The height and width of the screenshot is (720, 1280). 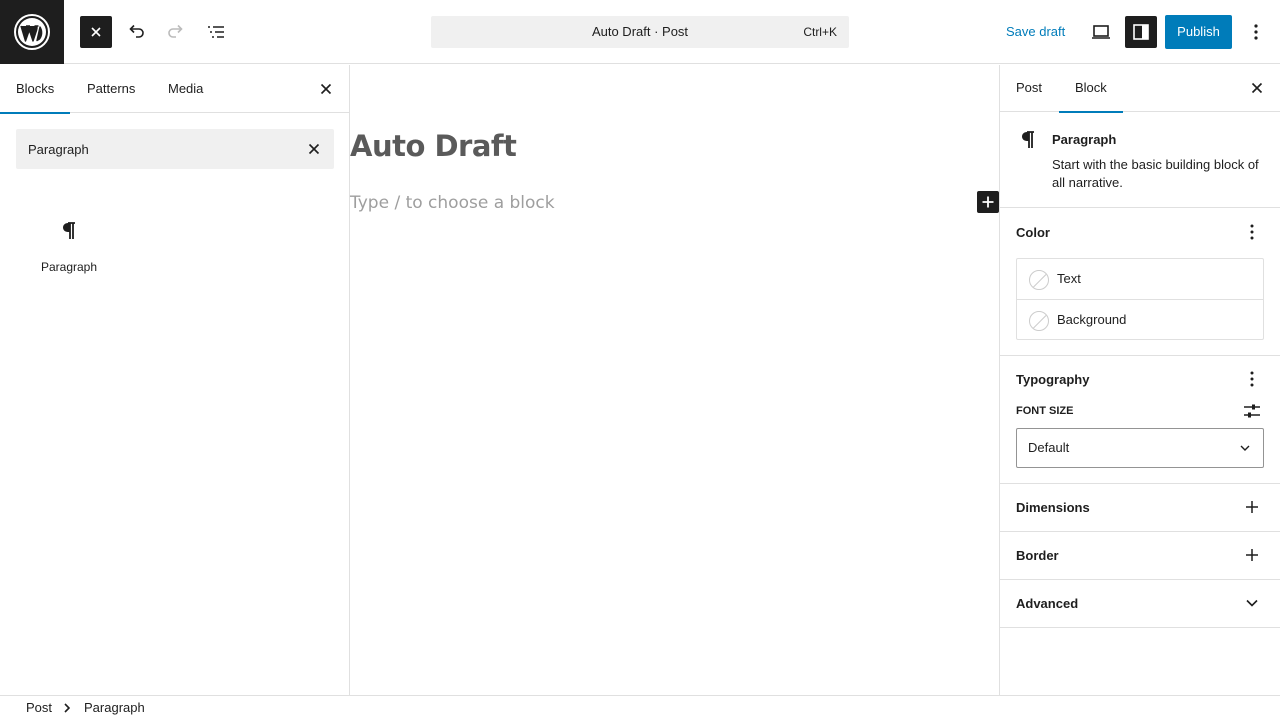 I want to click on post-title: Auto Draft, so click(x=433, y=146).